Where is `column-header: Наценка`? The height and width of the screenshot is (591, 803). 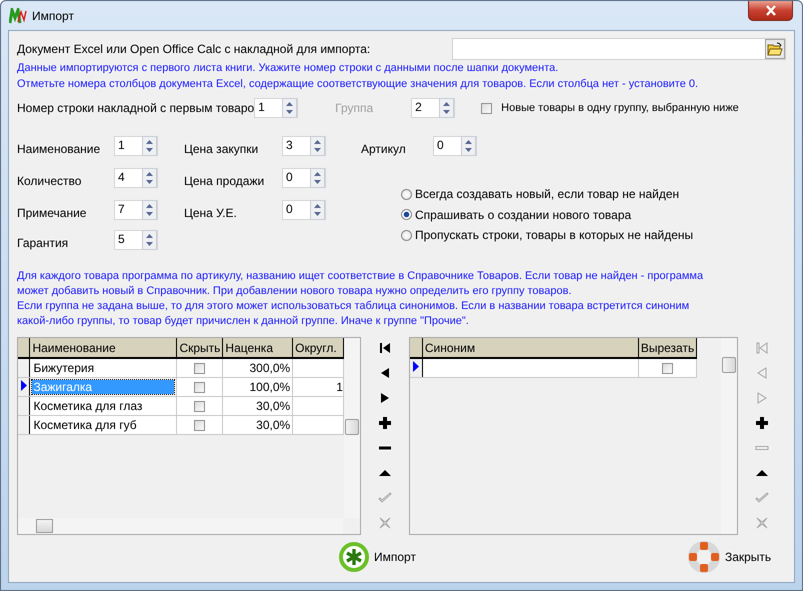
column-header: Наценка is located at coordinates (257, 348).